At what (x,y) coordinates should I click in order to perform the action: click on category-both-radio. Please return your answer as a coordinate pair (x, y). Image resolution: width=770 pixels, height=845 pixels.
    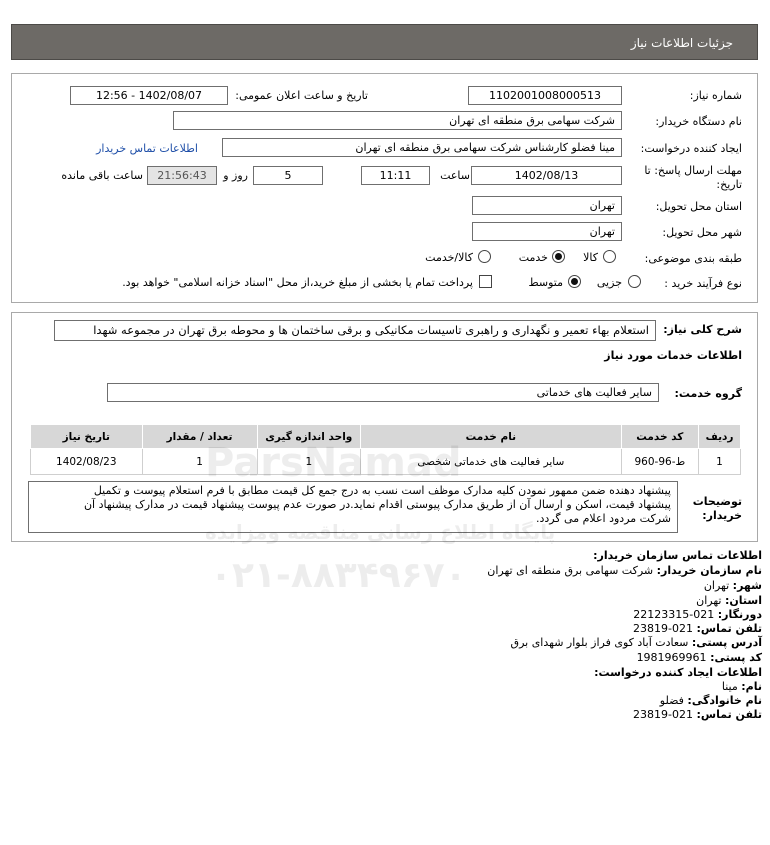
    Looking at the image, I should click on (484, 256).